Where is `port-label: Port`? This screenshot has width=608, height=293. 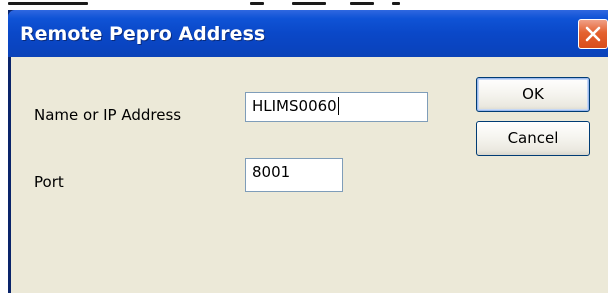 port-label: Port is located at coordinates (49, 182).